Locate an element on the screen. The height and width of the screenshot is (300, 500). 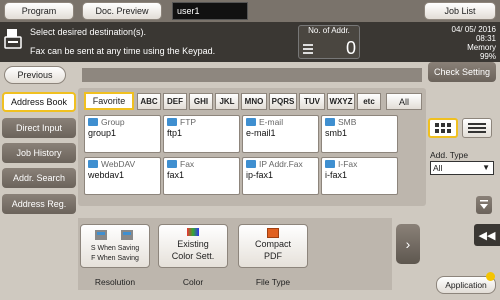
scroll-down-button is located at coordinates (484, 205).